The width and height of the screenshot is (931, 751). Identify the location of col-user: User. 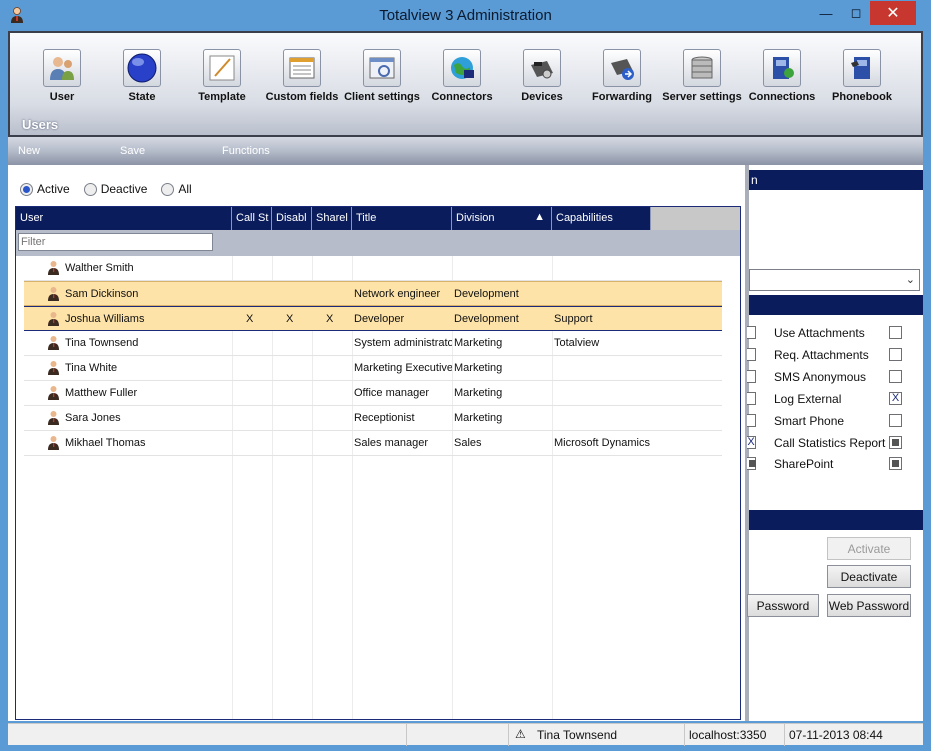
(124, 218).